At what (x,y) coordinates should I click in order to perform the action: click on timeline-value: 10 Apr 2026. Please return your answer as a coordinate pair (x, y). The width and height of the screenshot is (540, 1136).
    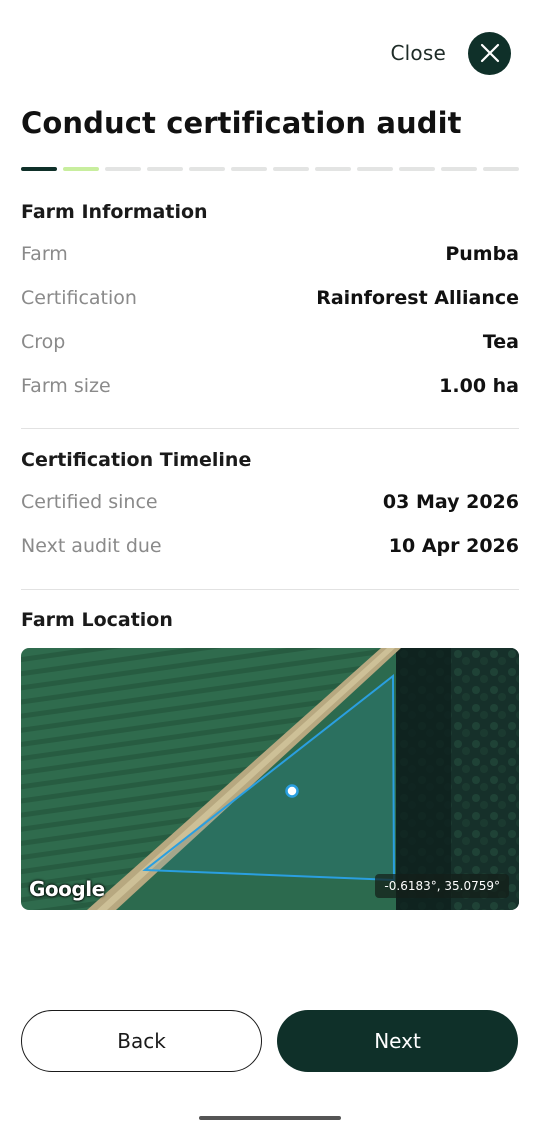
    Looking at the image, I should click on (453, 546).